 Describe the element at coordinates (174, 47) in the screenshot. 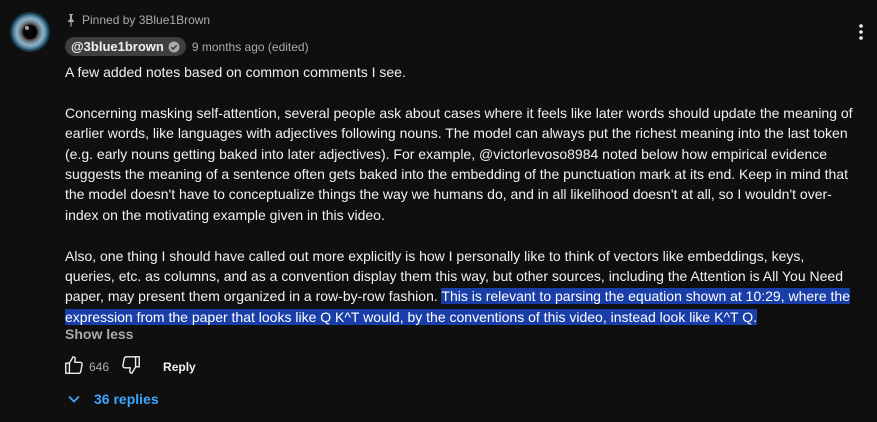

I see `verified-check-icon` at that location.